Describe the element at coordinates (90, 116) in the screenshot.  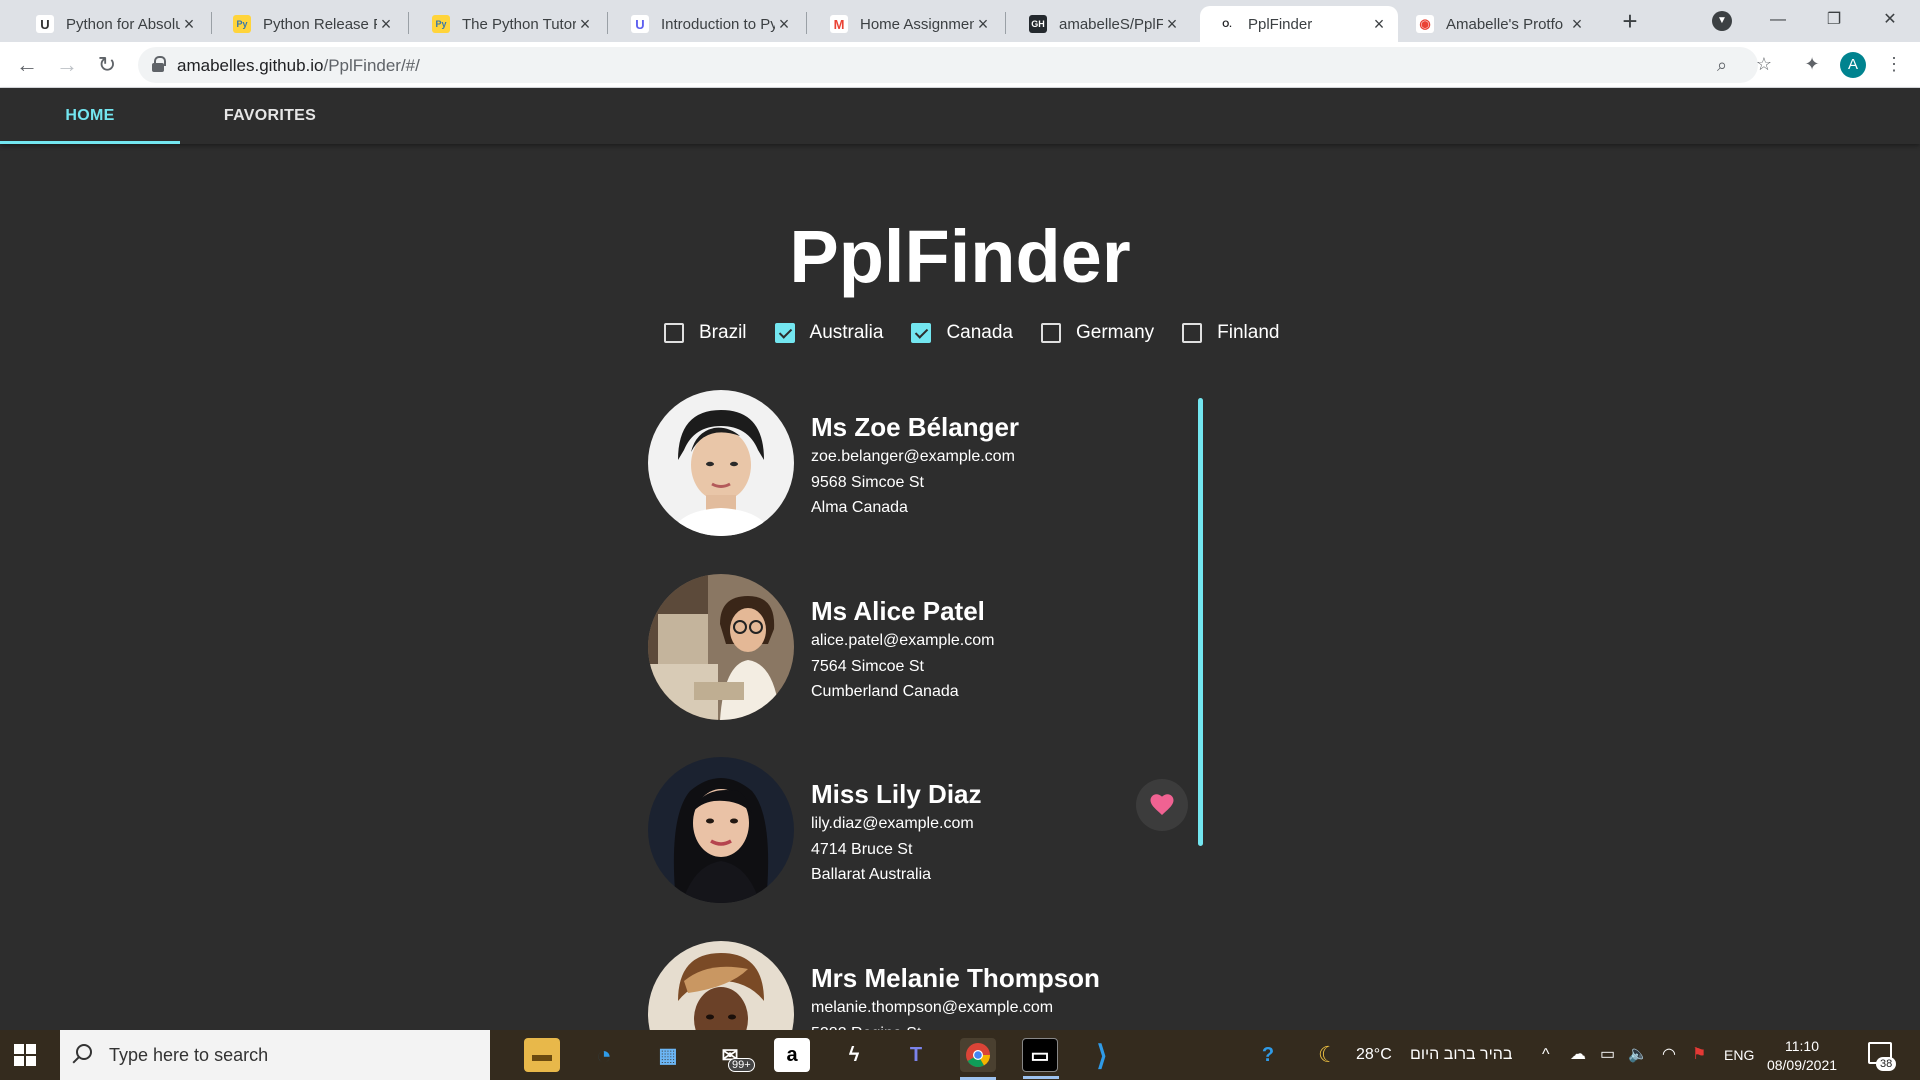
I see `tab-home: HOME` at that location.